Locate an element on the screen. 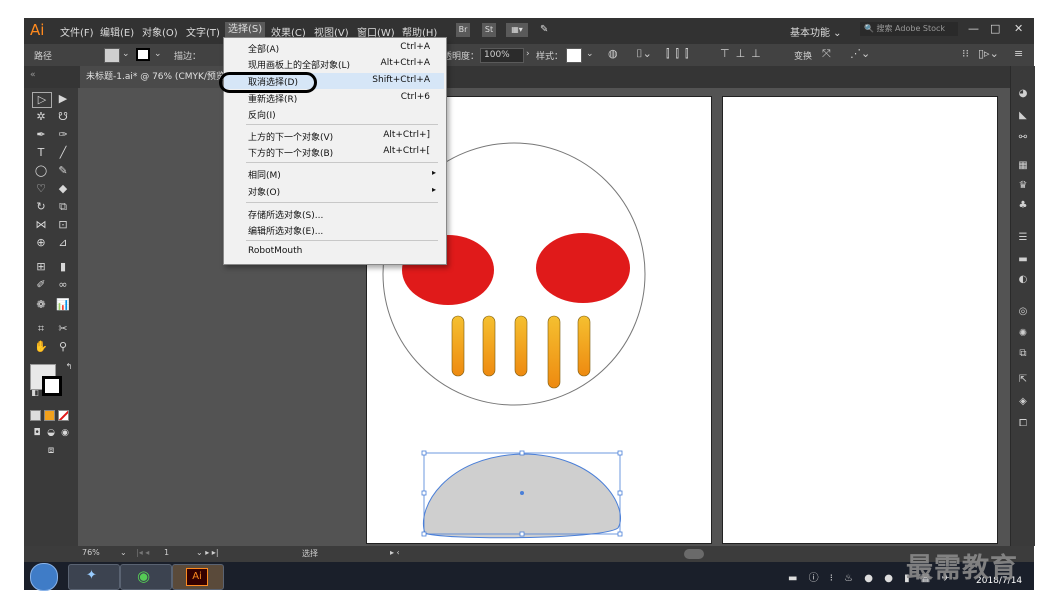  menu-icon: ≡ is located at coordinates (1018, 53).